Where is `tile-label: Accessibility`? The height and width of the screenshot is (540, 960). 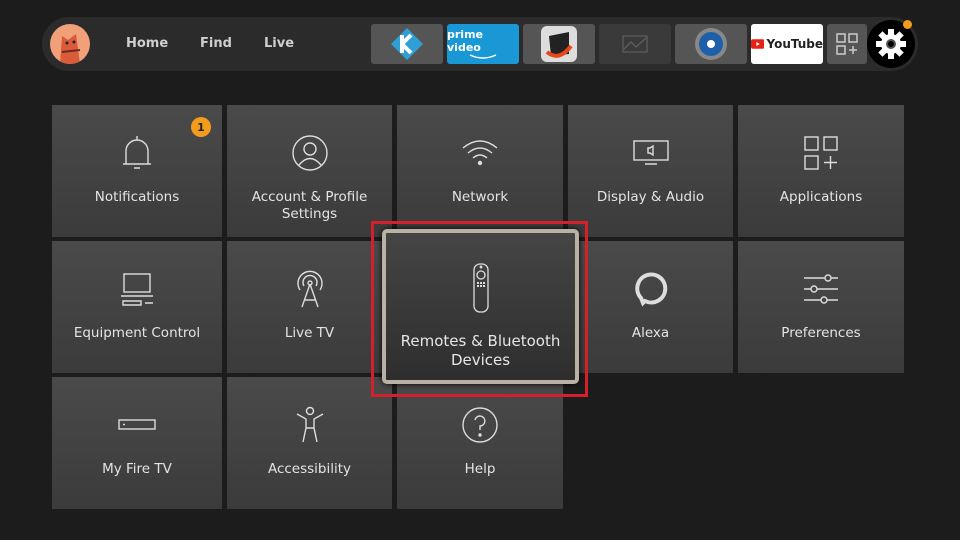
tile-label: Accessibility is located at coordinates (309, 469).